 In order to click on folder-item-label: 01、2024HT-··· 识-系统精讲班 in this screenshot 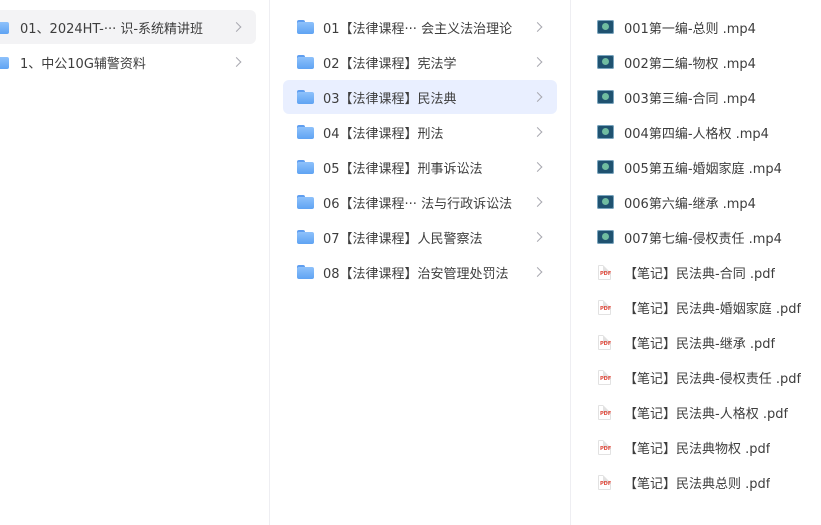, I will do `click(112, 29)`.